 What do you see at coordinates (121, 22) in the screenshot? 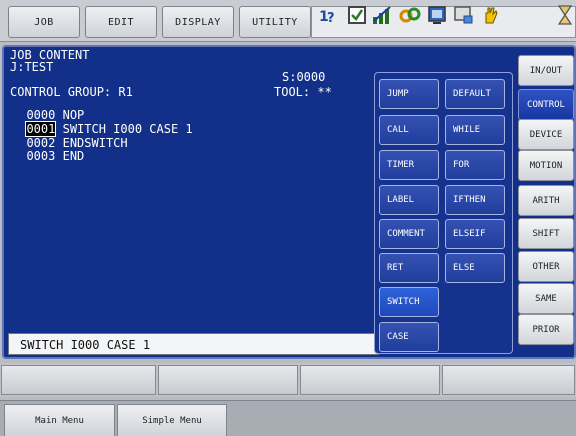
I see `edit-menu-button: EDIT` at bounding box center [121, 22].